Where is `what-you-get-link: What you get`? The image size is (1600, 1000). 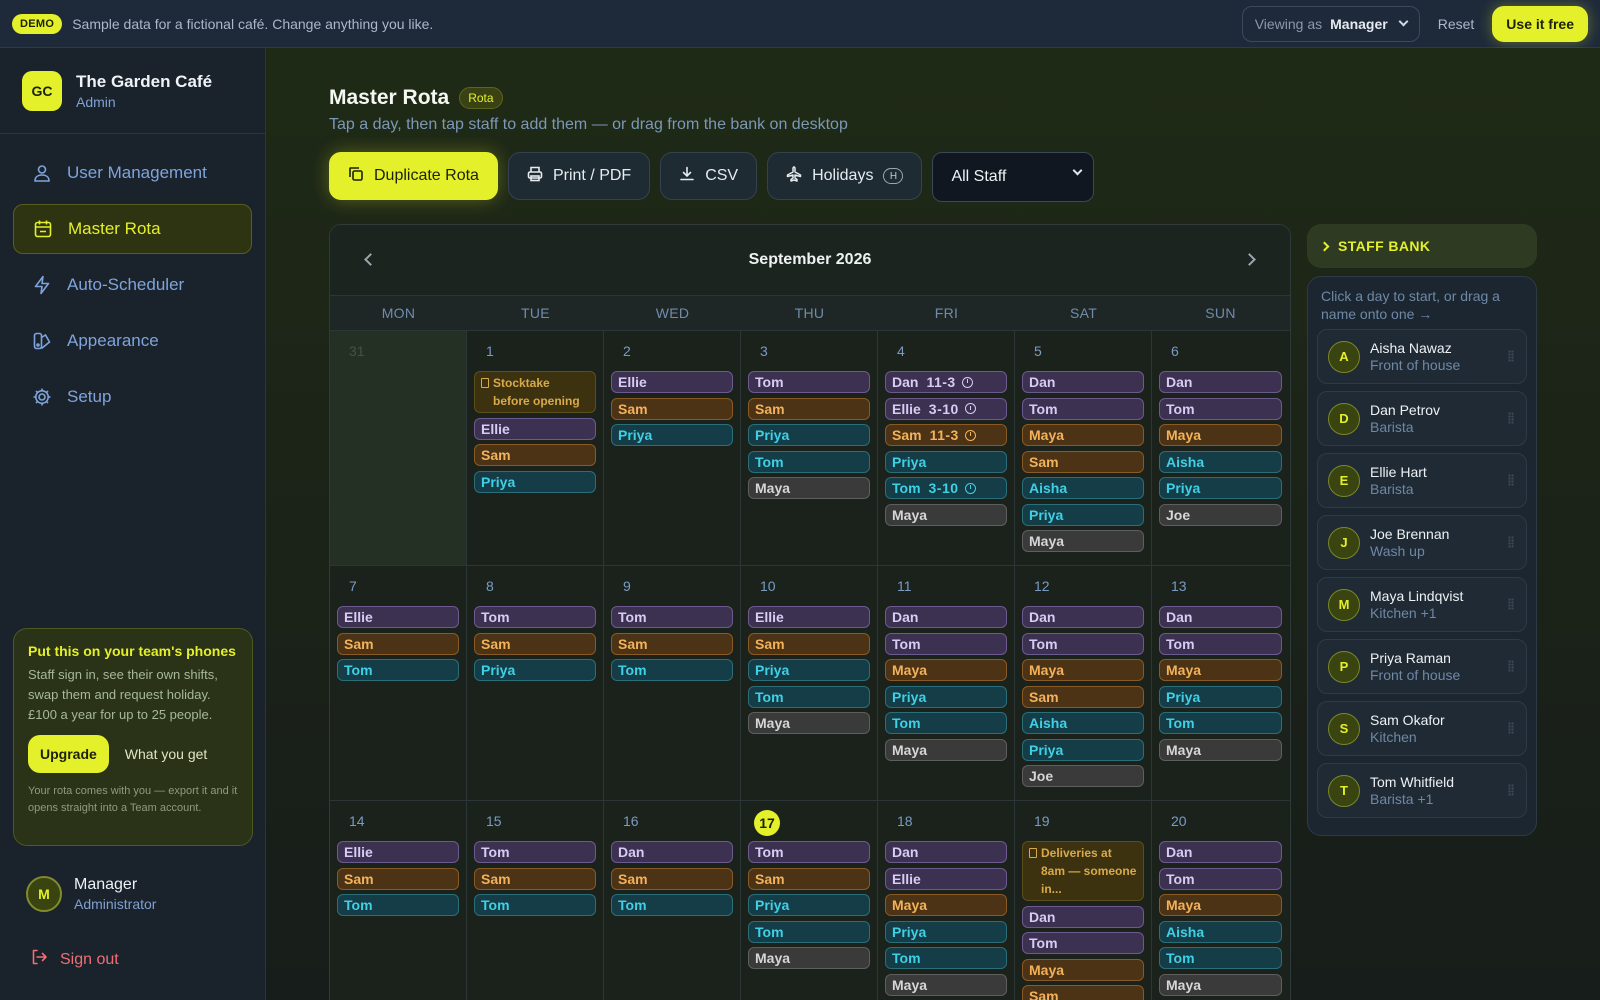
what-you-get-link: What you get is located at coordinates (166, 754).